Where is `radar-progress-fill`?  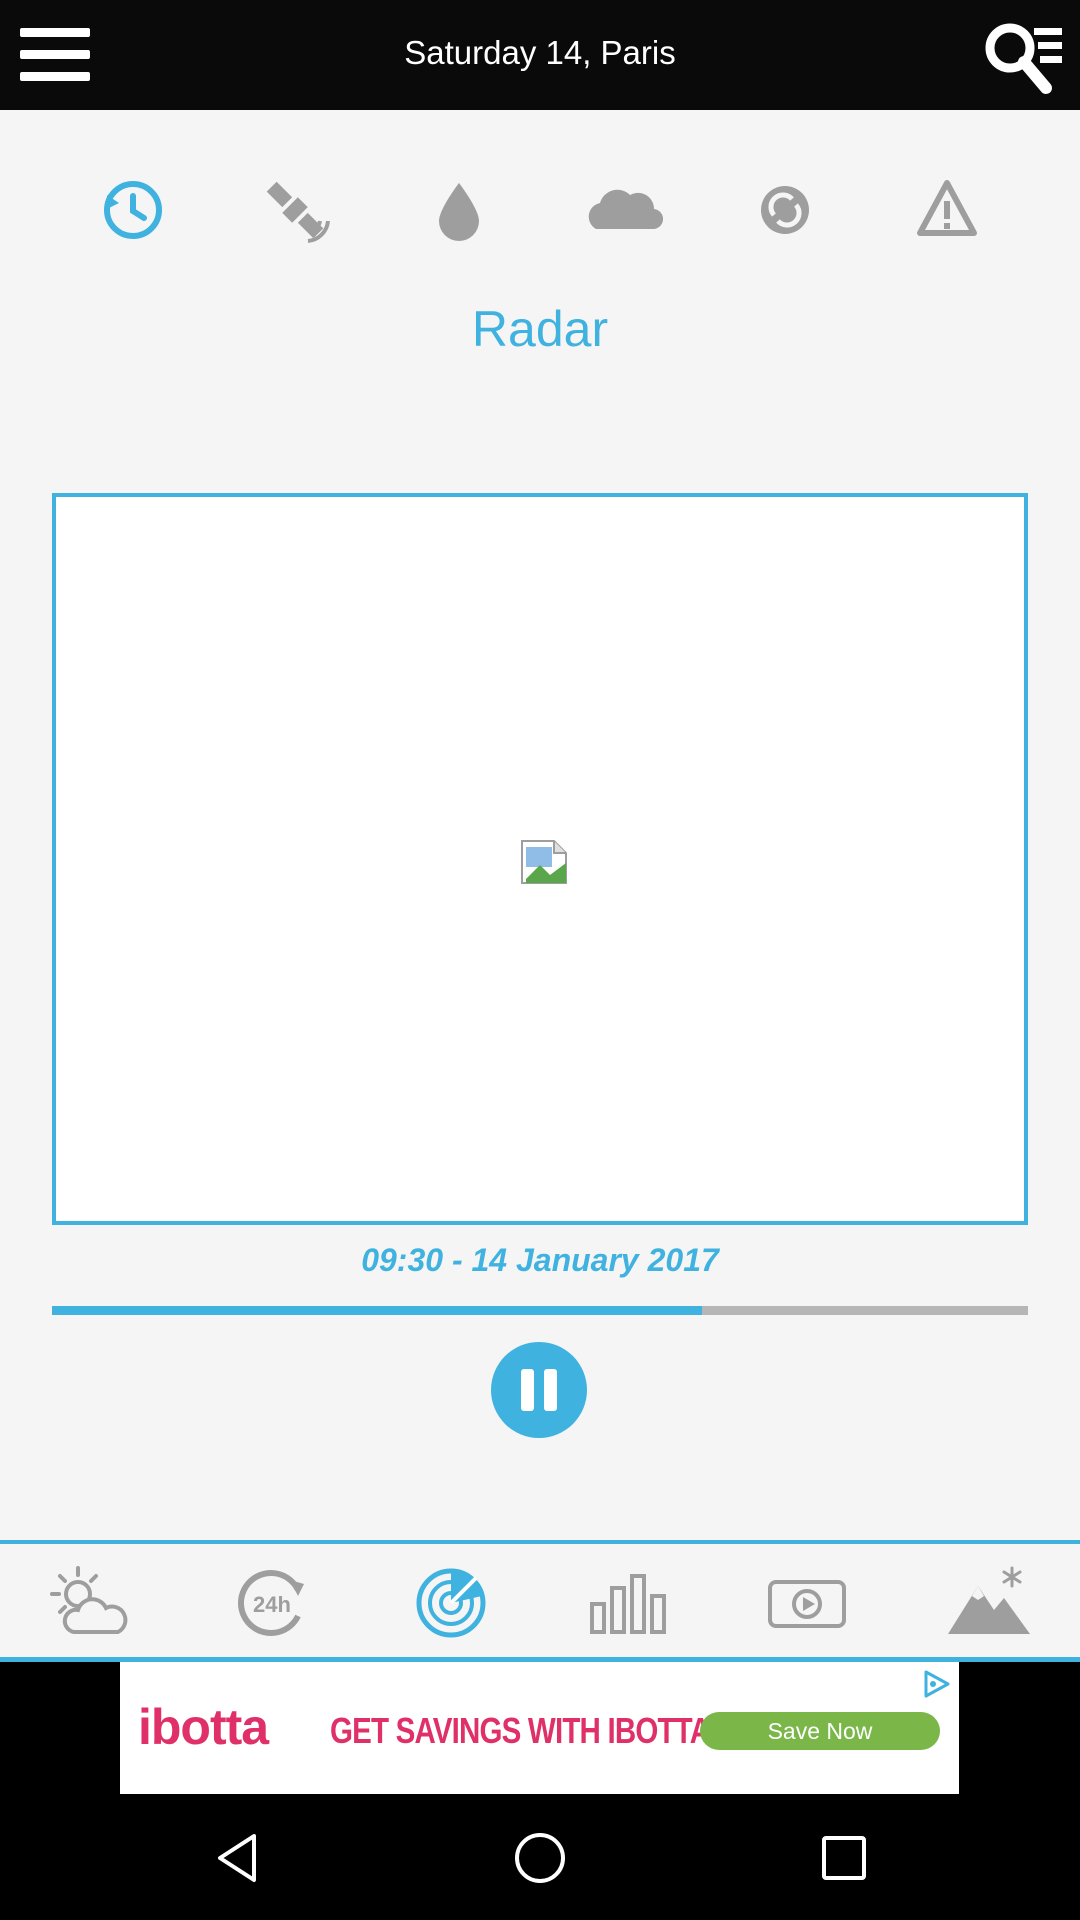 radar-progress-fill is located at coordinates (377, 1310).